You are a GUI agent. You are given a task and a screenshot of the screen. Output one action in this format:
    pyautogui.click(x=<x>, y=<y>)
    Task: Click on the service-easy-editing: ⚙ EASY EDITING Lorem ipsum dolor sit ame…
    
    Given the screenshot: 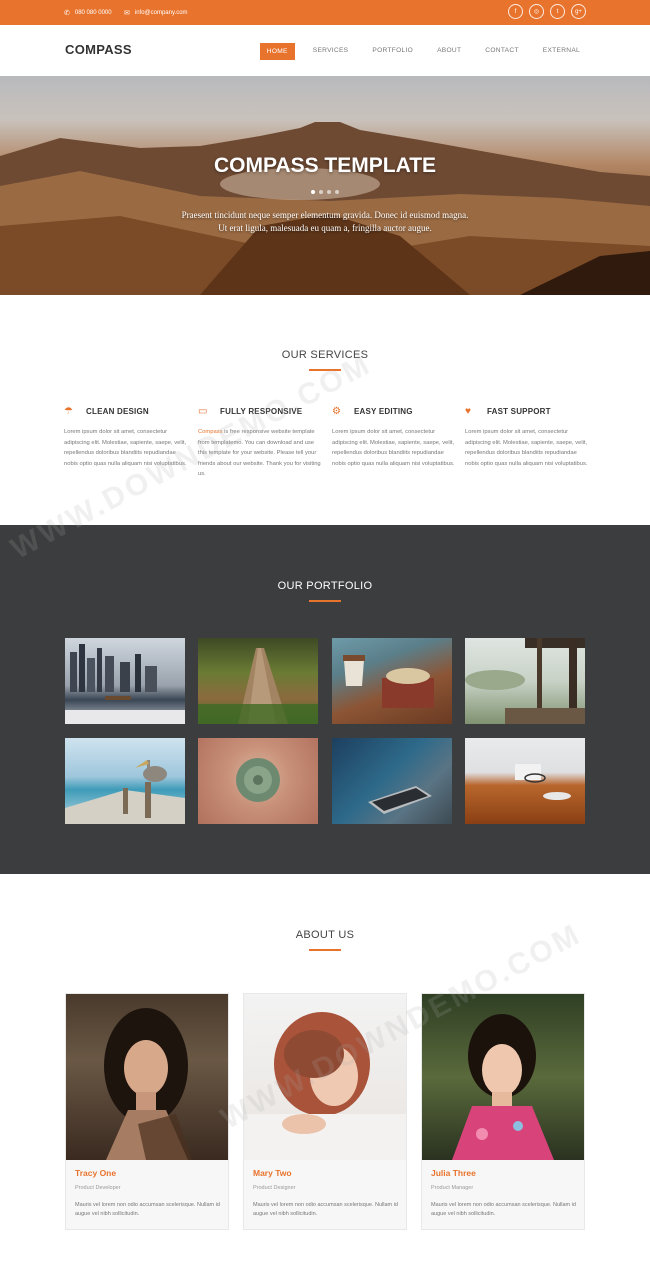 What is the action you would take?
    pyautogui.click(x=394, y=435)
    